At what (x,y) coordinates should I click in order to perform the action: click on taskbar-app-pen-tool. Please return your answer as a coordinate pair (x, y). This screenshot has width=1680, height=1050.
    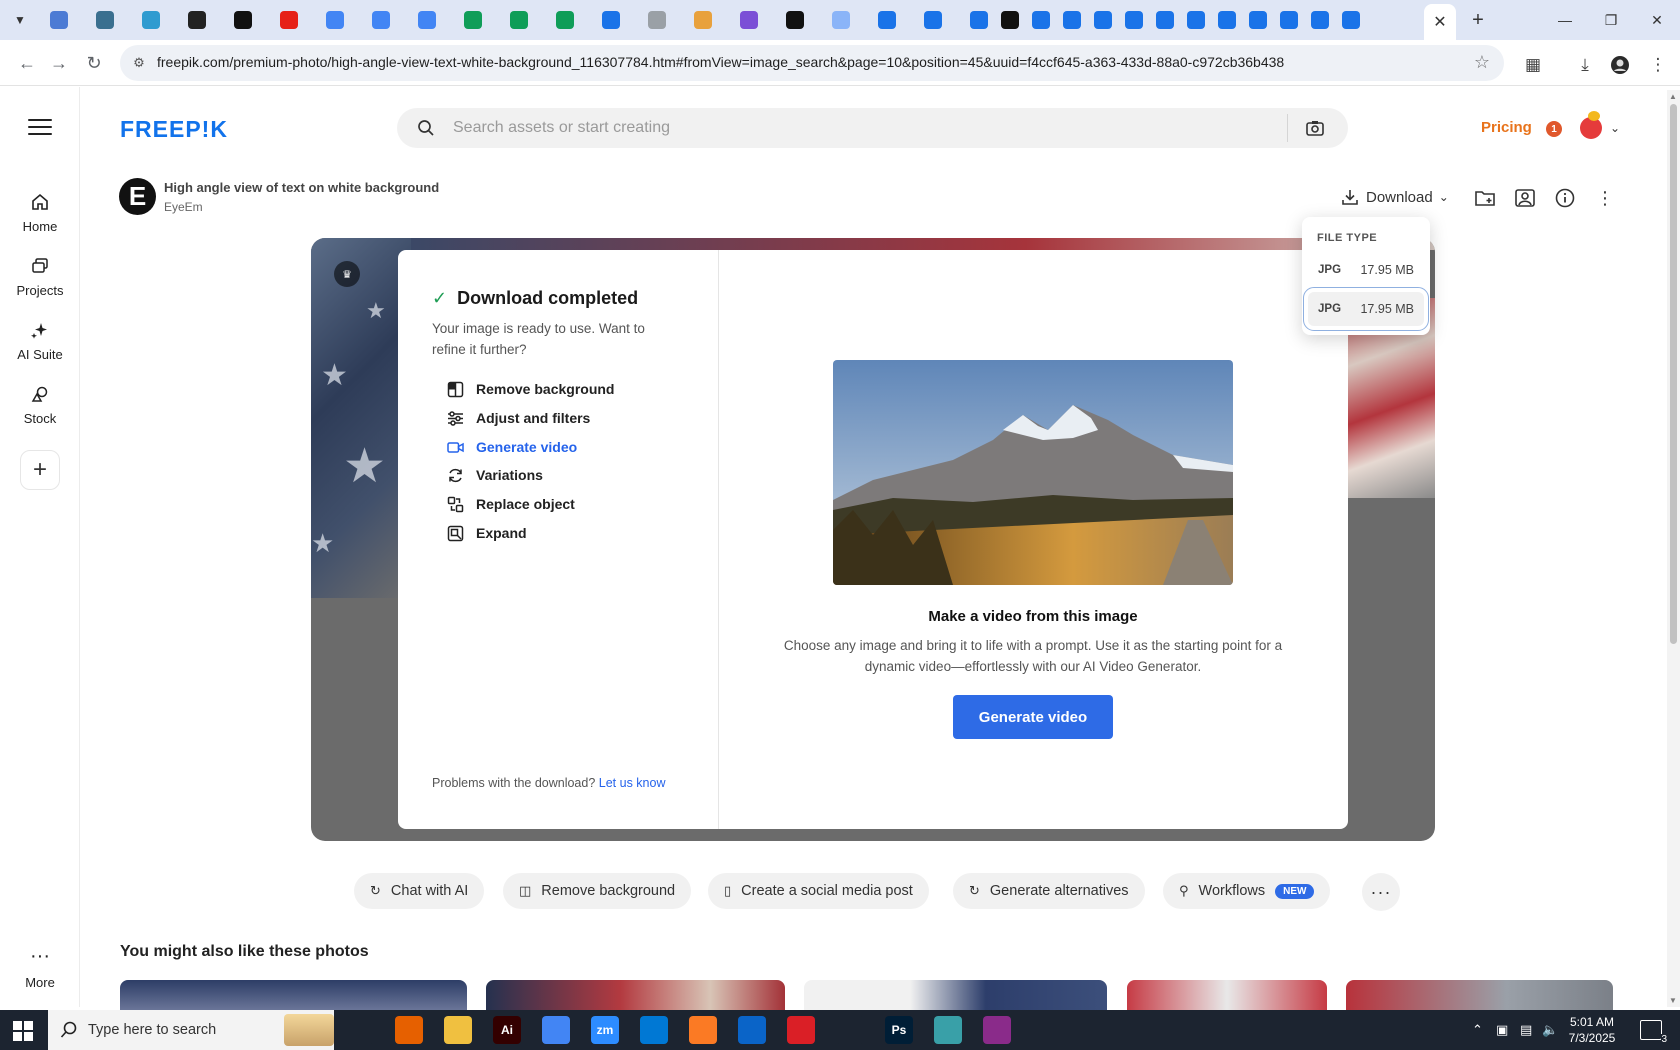
    Looking at the image, I should click on (850, 1030).